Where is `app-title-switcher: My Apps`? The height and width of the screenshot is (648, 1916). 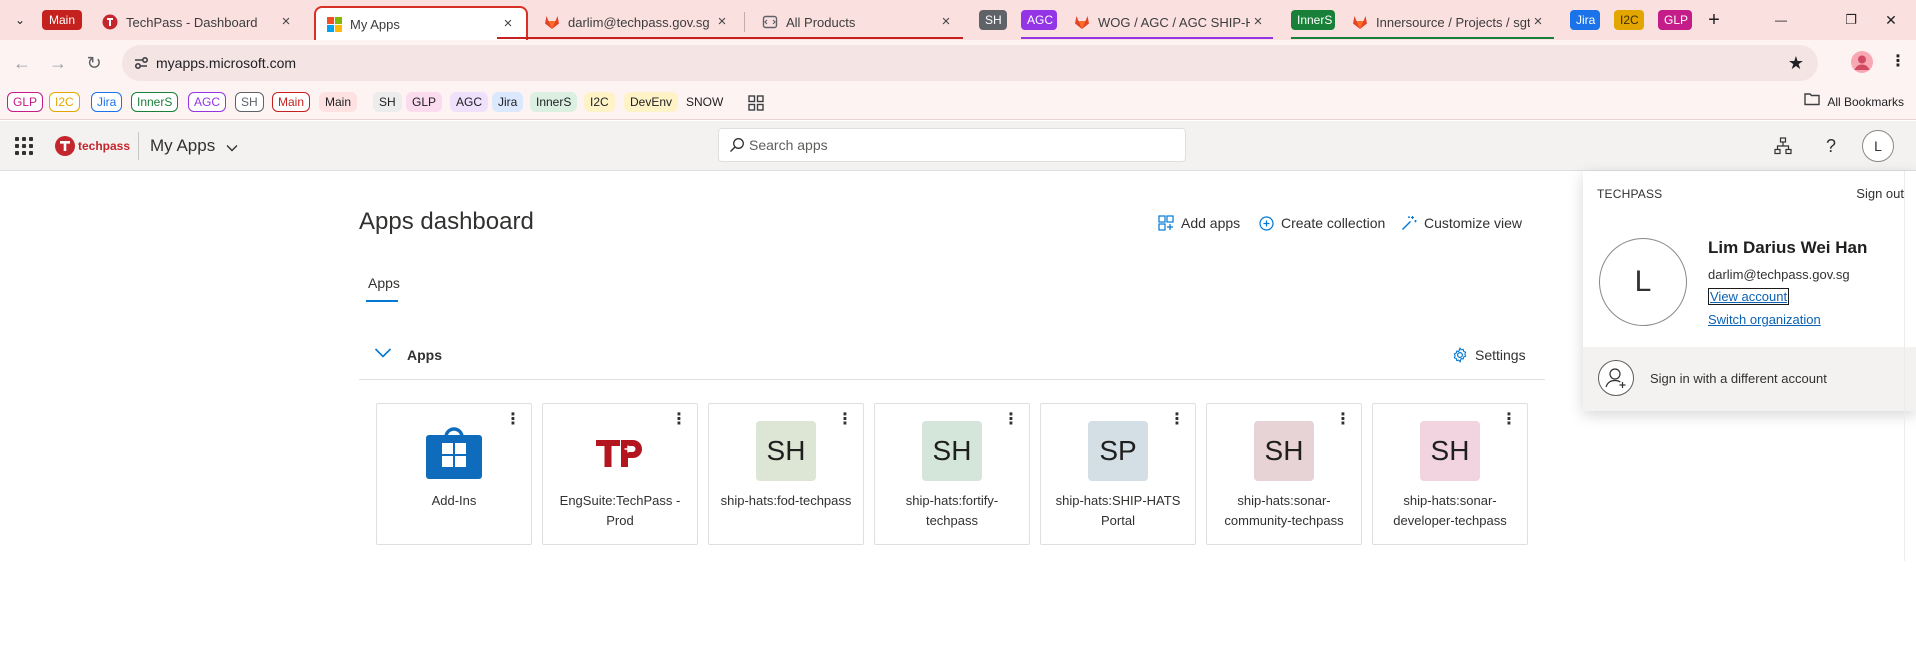 app-title-switcher: My Apps is located at coordinates (194, 146).